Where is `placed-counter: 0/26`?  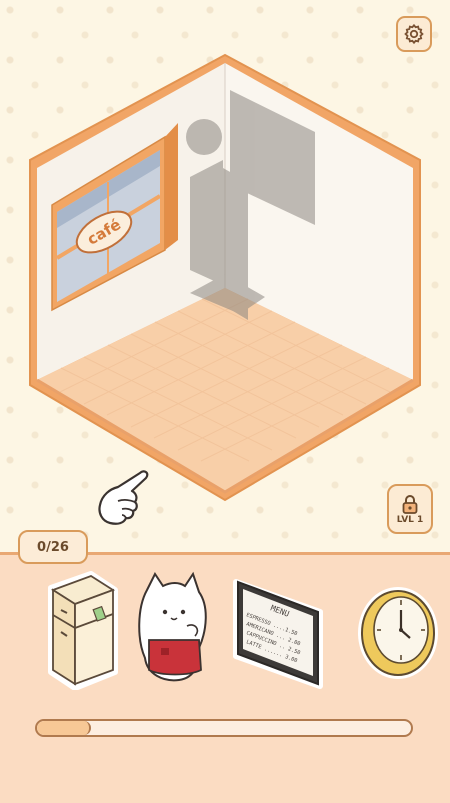
placed-counter: 0/26 is located at coordinates (53, 547).